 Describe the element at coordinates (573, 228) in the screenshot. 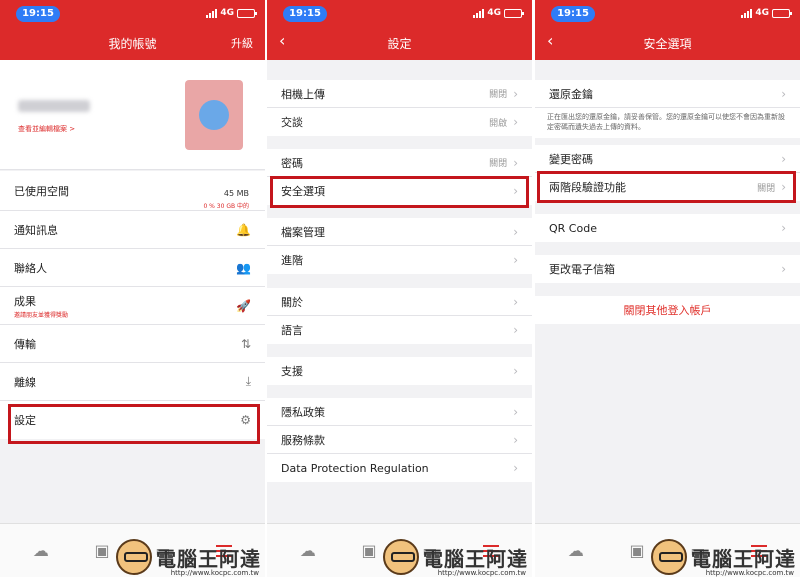

I see `setting-label: QR Code` at that location.